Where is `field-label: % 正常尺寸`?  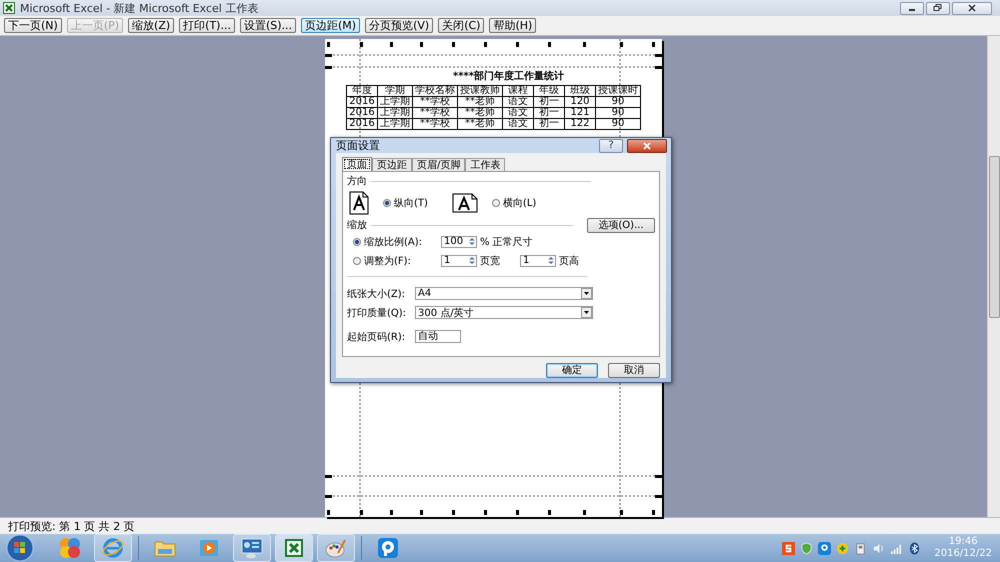 field-label: % 正常尺寸 is located at coordinates (506, 242).